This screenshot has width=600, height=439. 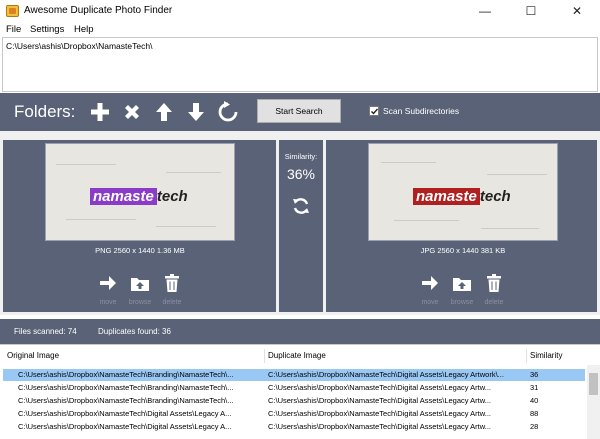 I want to click on files-scanned-text: Files scanned: 74, so click(x=45, y=331).